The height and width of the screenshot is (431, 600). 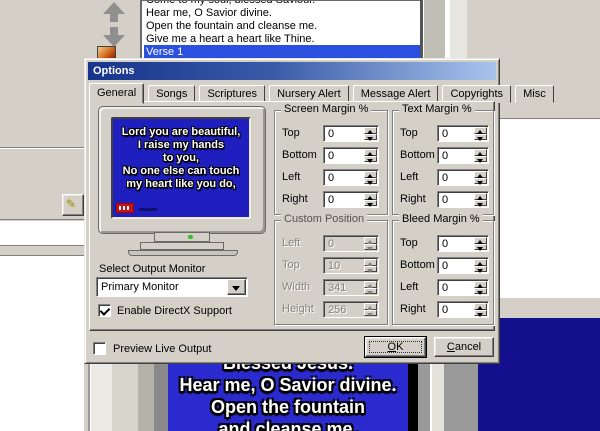 What do you see at coordinates (351, 287) in the screenshot?
I see `custom-width-field: 341` at bounding box center [351, 287].